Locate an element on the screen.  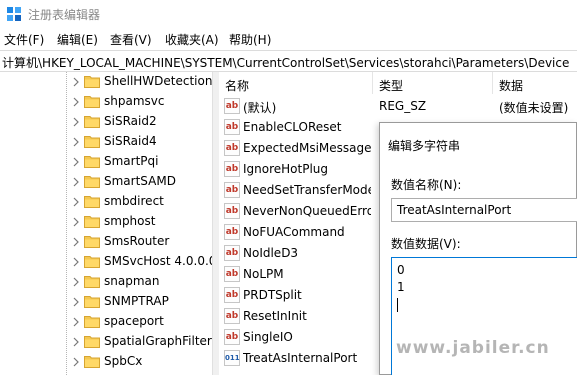
tree-item: SNMPTRAP is located at coordinates (106, 302).